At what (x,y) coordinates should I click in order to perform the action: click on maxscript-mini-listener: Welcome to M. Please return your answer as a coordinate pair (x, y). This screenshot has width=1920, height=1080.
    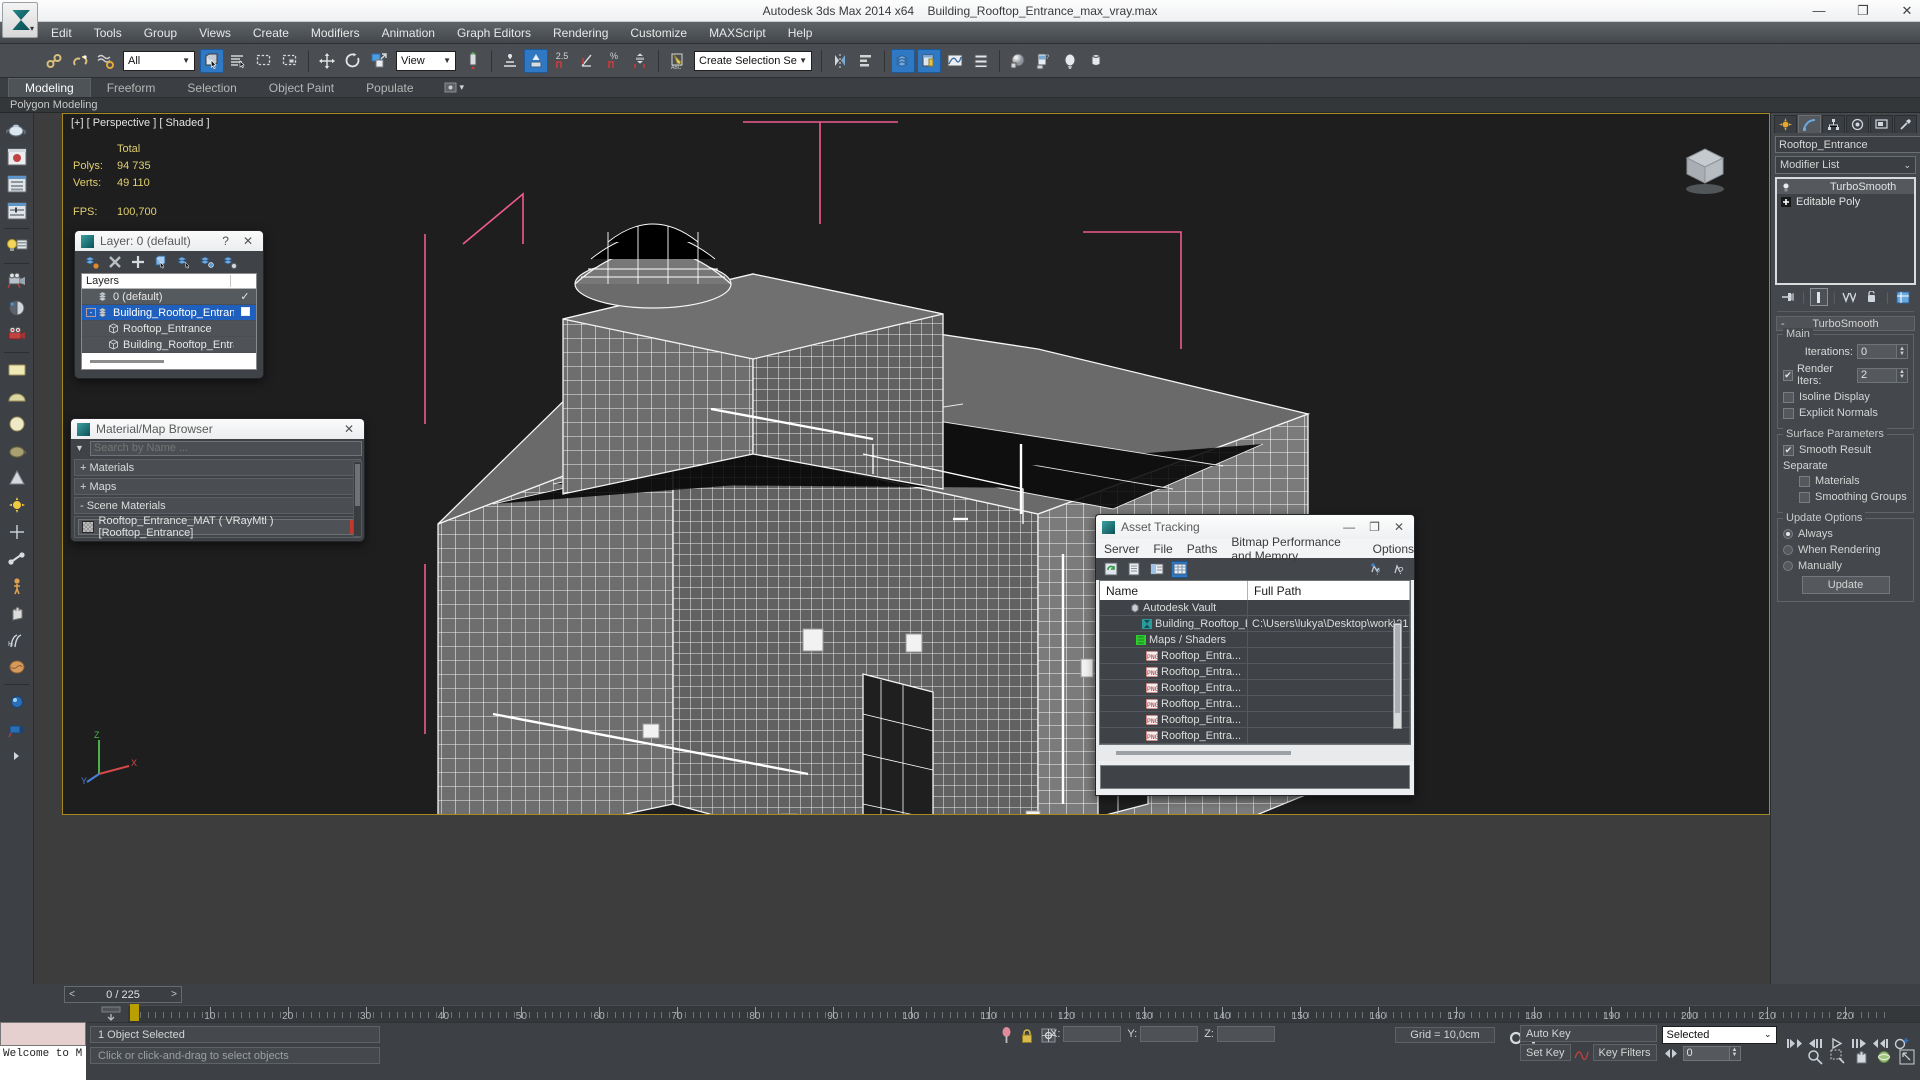
    Looking at the image, I should click on (43, 1051).